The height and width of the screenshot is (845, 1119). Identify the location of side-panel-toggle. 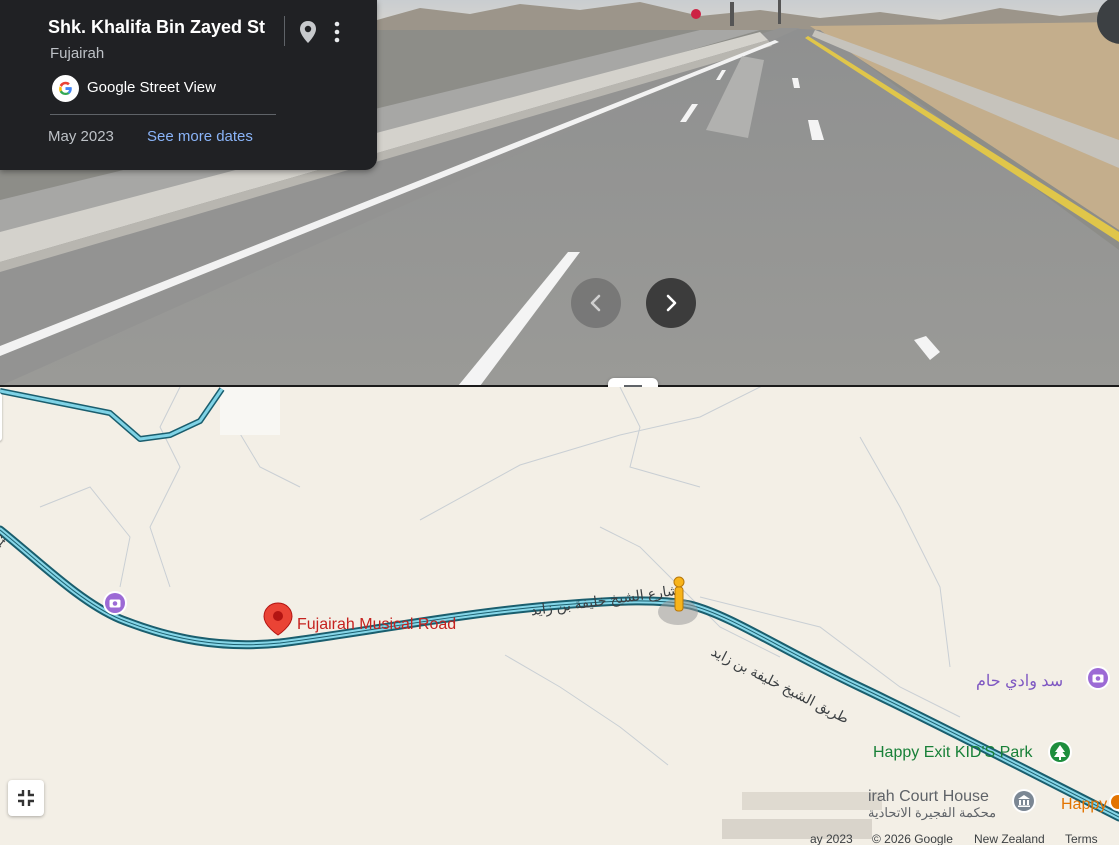
(1, 417).